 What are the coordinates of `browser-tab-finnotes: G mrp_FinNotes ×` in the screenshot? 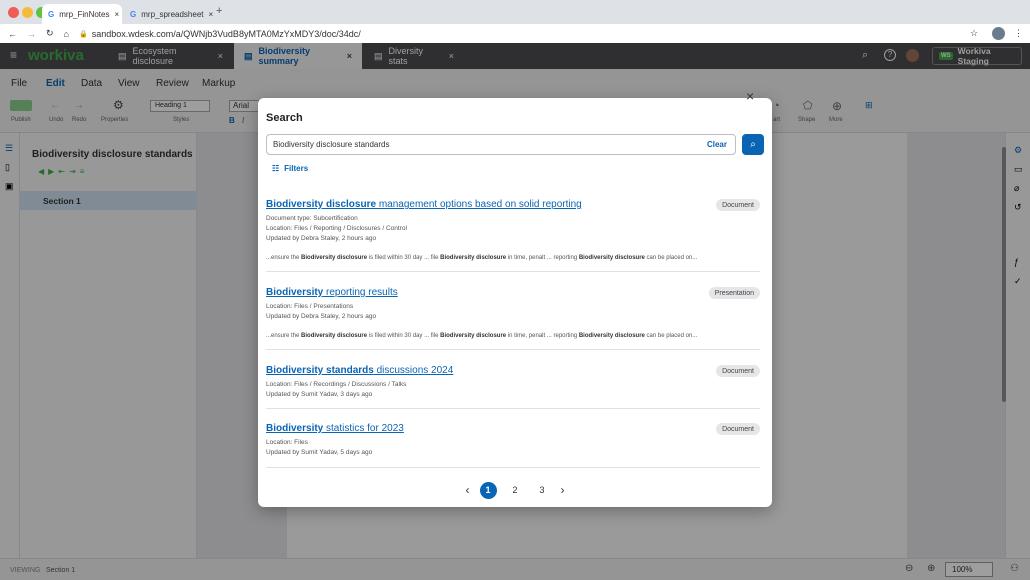 It's located at (82, 14).